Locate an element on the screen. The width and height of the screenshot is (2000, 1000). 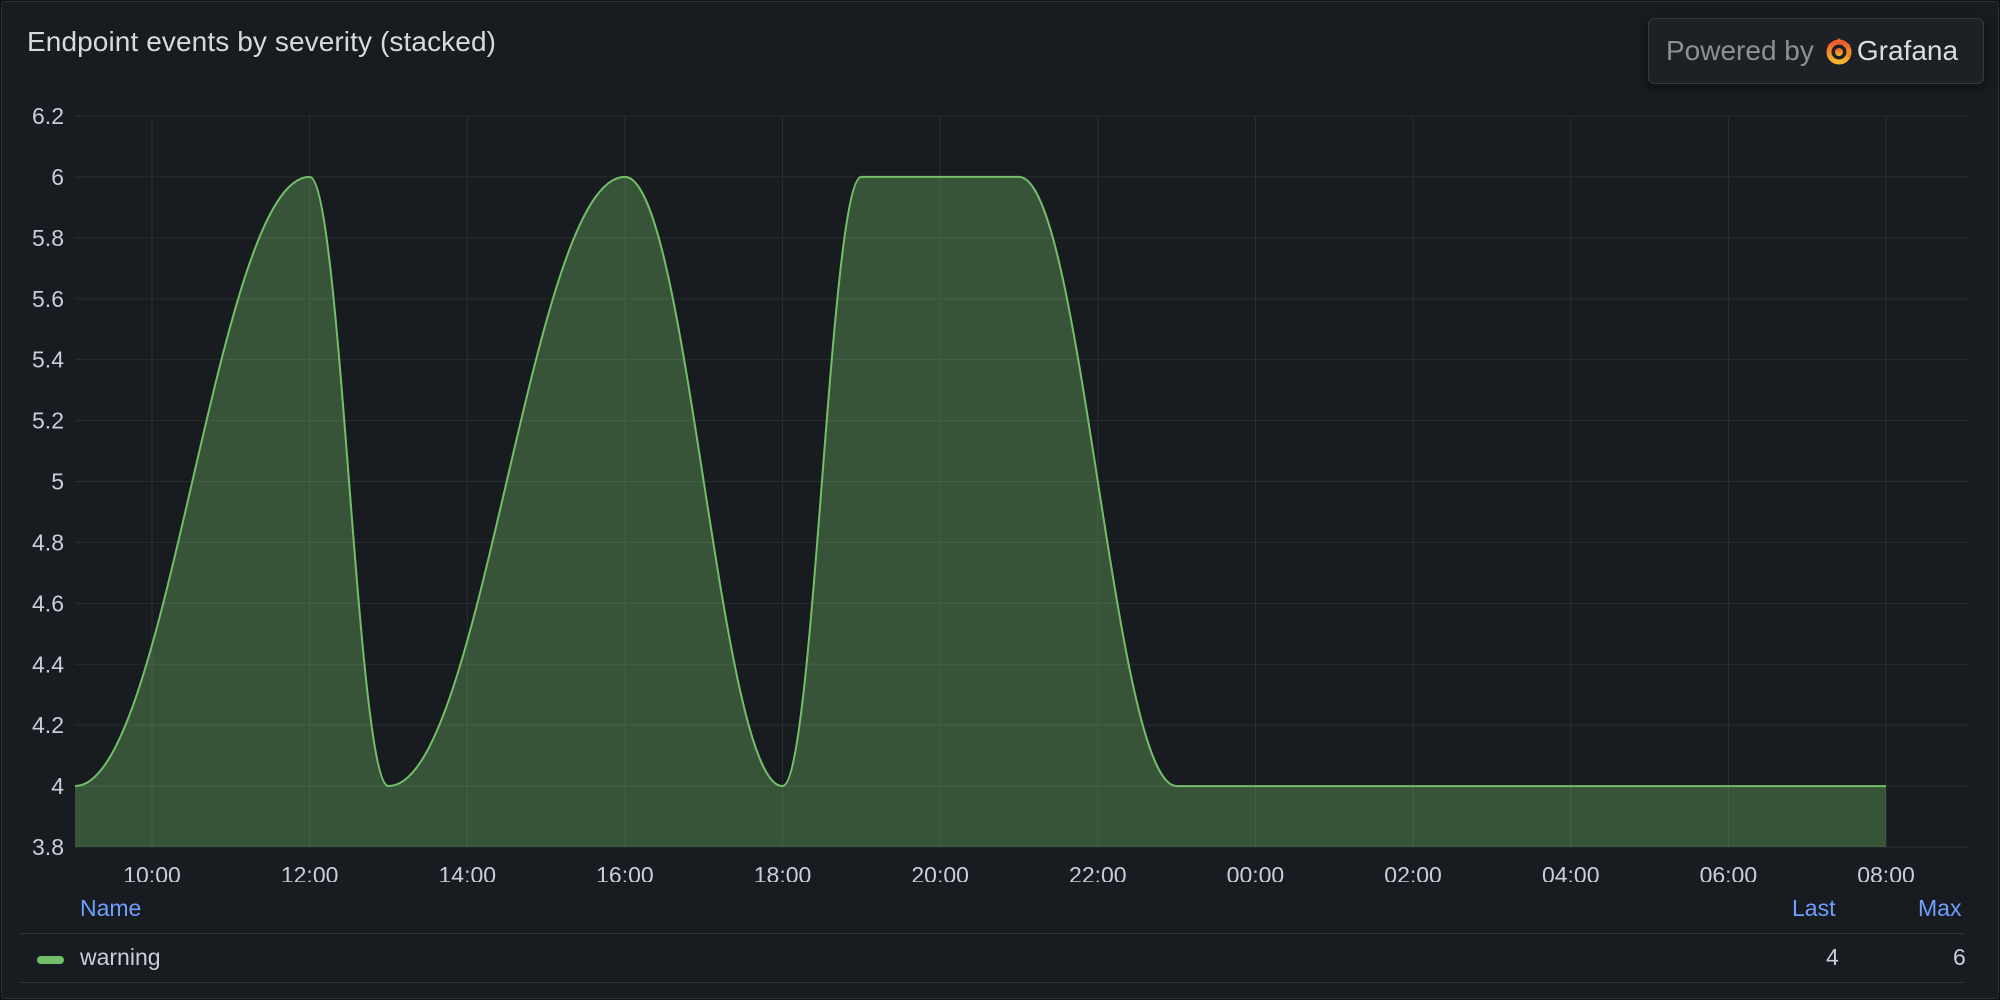
y-tick-label: 4.4 is located at coordinates (48, 664).